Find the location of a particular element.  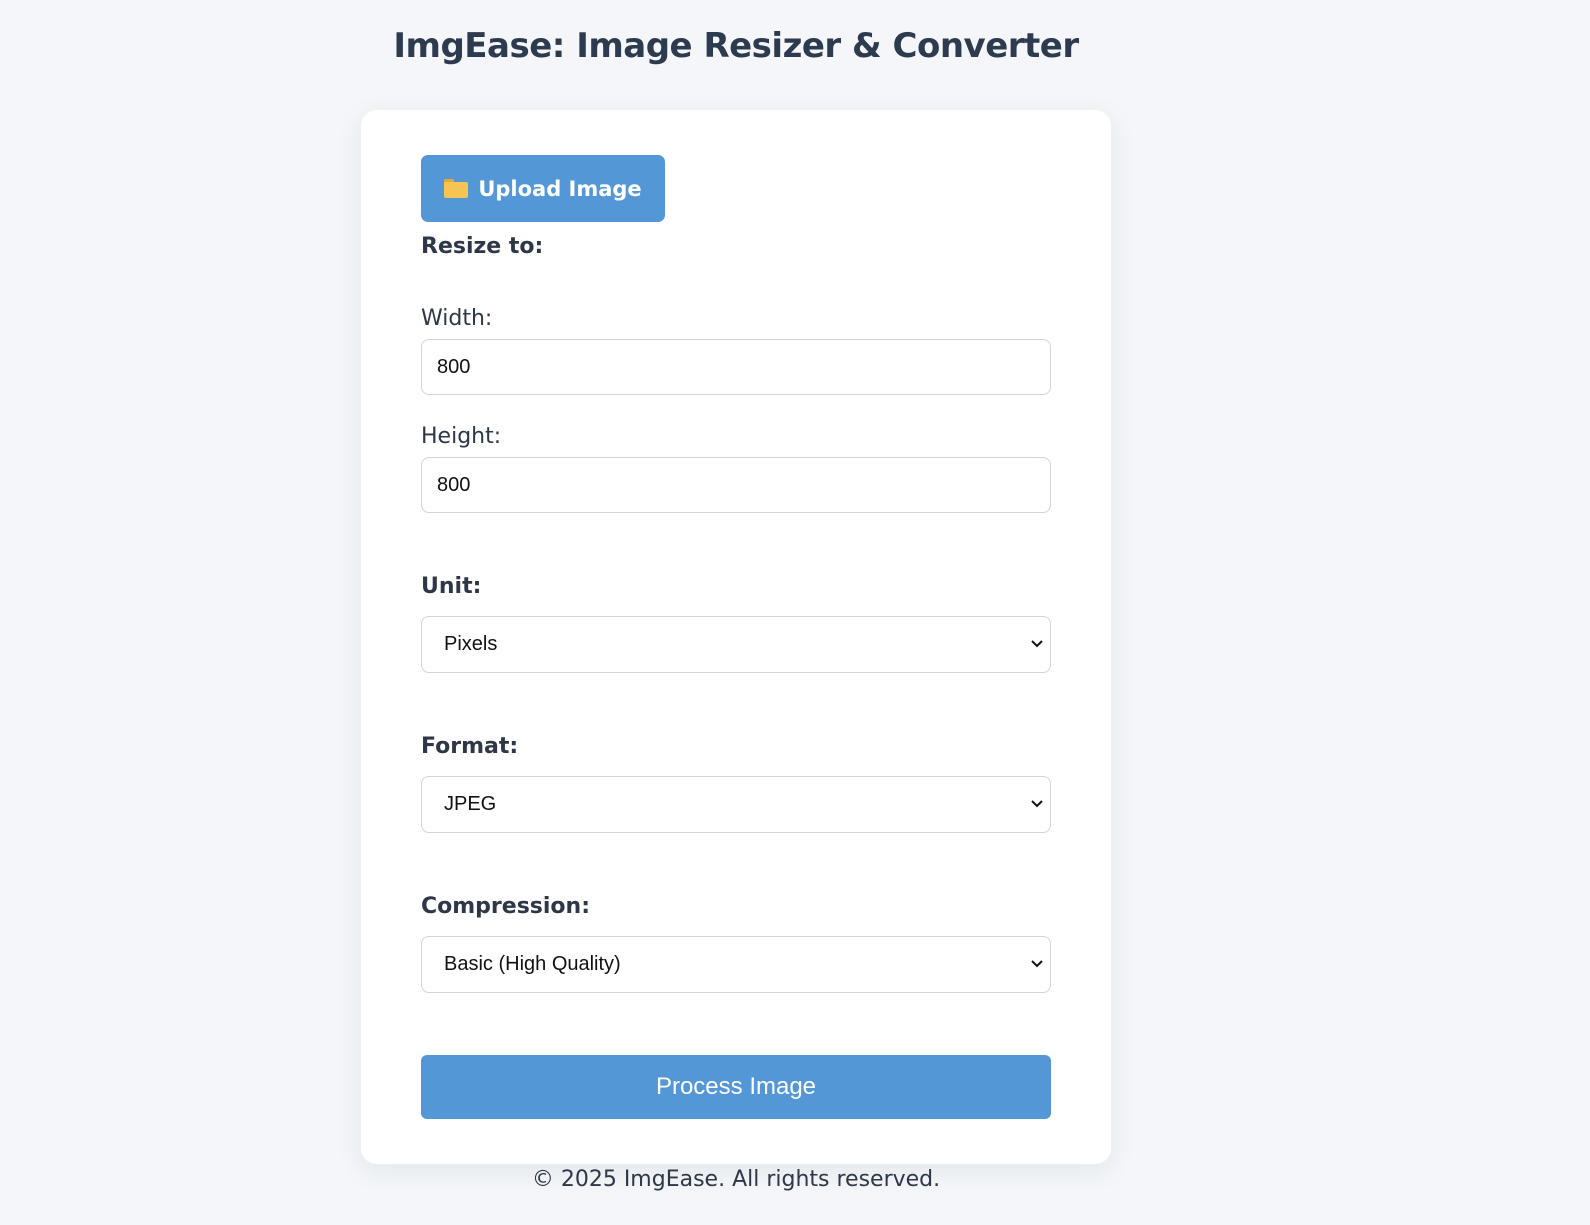

width-input is located at coordinates (736, 367).